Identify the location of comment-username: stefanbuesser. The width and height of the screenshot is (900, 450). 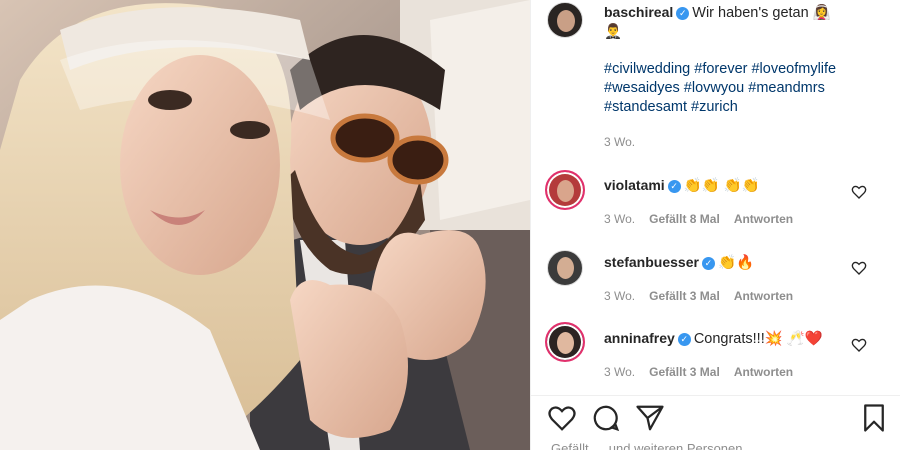
(651, 262).